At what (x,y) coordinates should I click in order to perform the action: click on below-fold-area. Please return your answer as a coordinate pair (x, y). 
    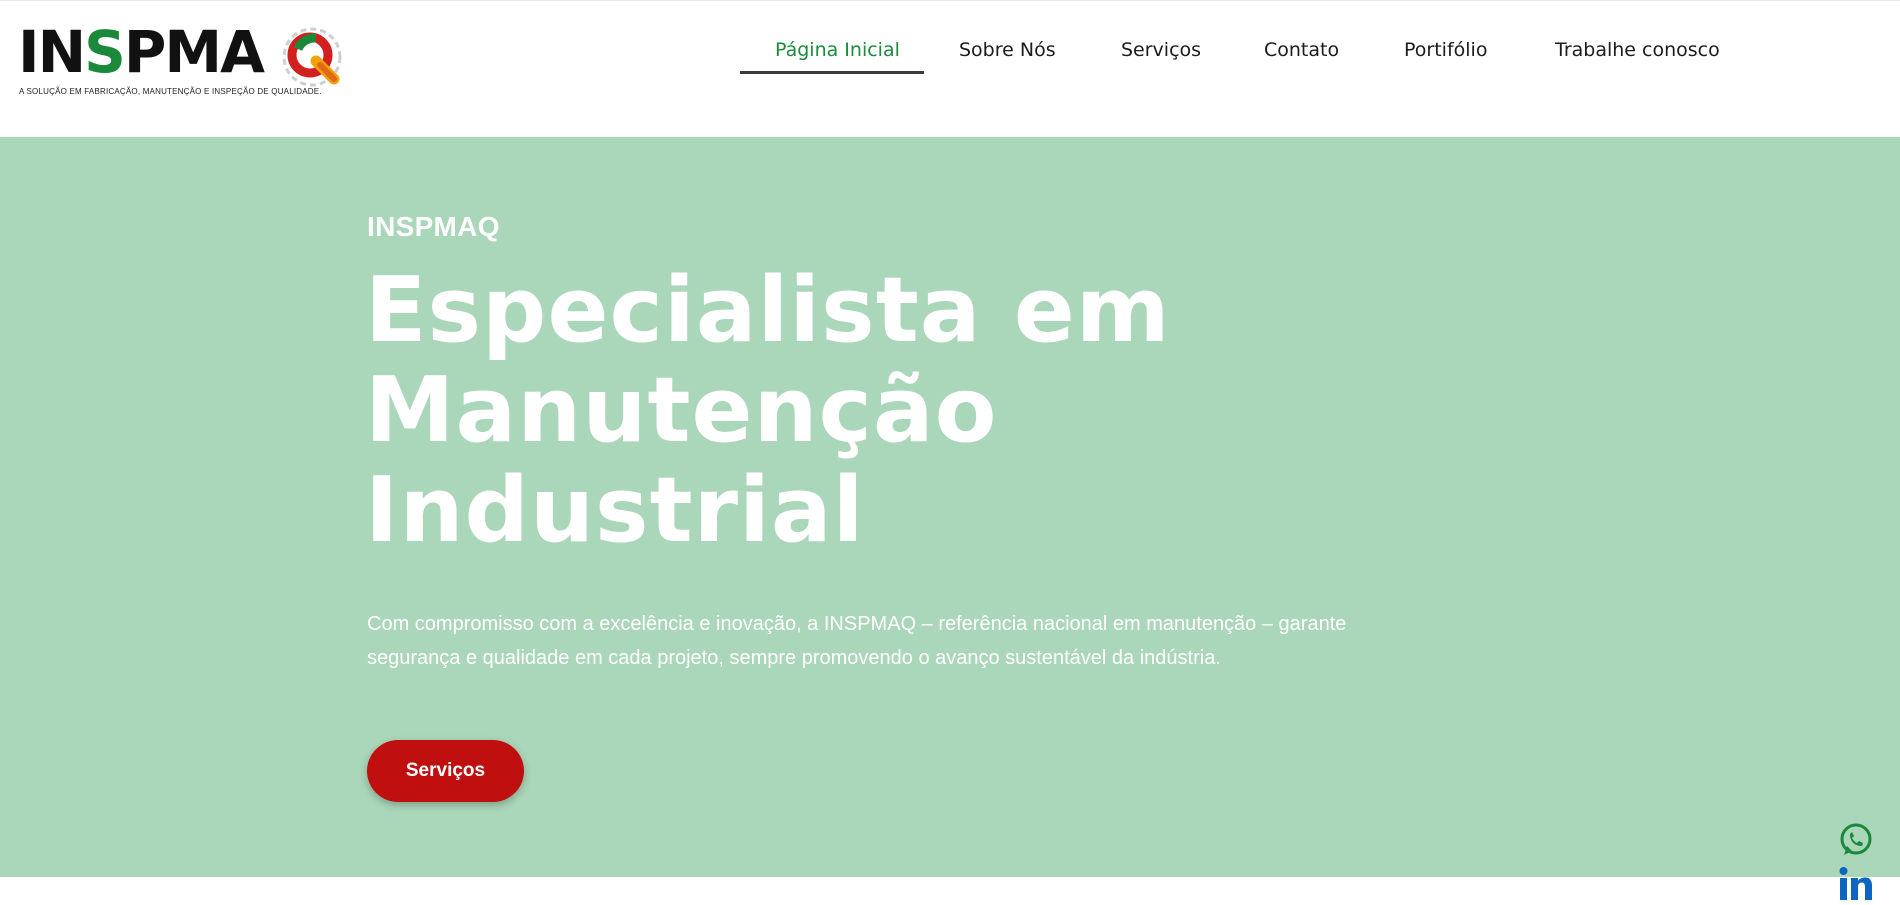
    Looking at the image, I should click on (950, 891).